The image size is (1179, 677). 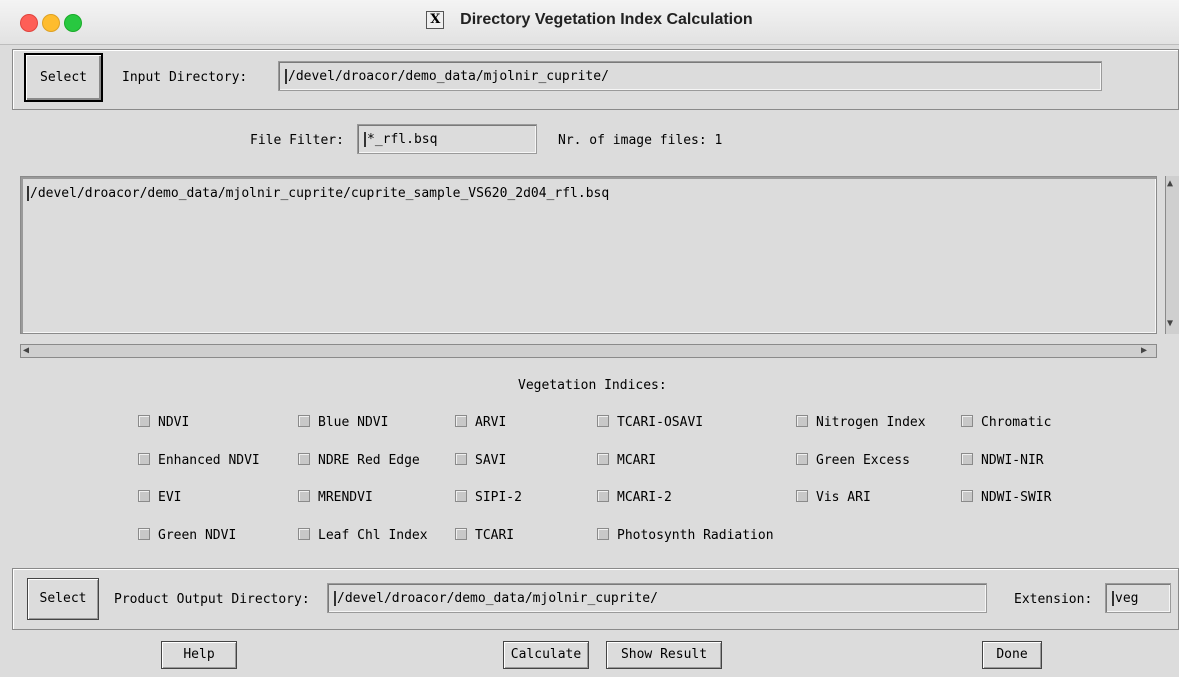 I want to click on checkbox-green-ndvi: Green NDVI, so click(x=187, y=536).